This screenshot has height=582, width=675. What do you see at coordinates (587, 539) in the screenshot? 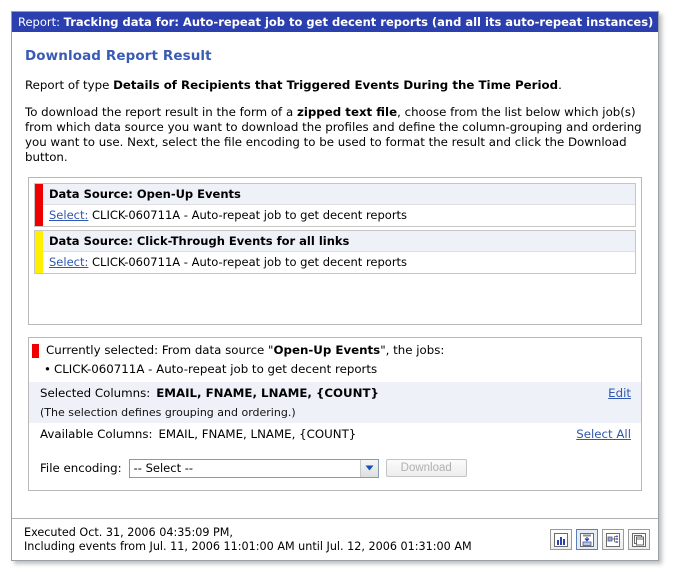
I see `save-report-icon` at bounding box center [587, 539].